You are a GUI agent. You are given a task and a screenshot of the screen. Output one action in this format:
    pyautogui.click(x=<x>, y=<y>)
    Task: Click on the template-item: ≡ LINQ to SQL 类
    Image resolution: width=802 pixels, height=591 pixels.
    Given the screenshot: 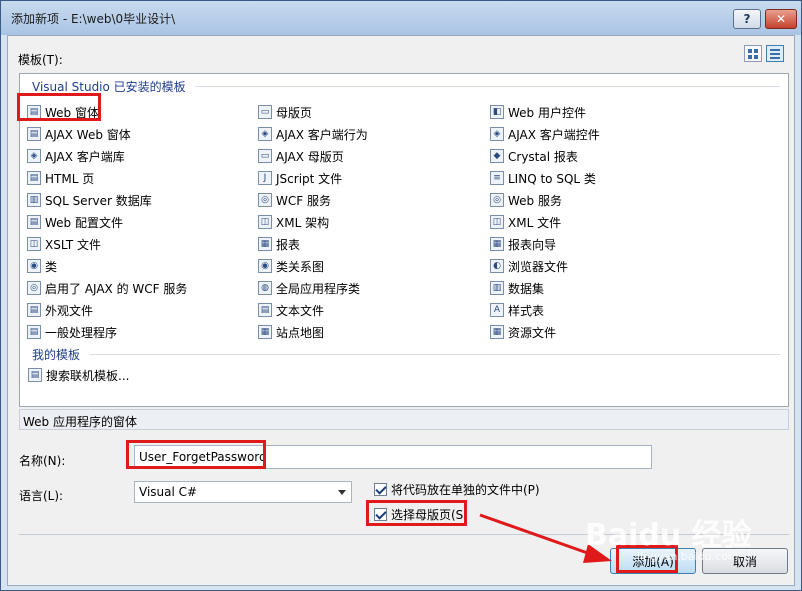 What is the action you would take?
    pyautogui.click(x=543, y=178)
    